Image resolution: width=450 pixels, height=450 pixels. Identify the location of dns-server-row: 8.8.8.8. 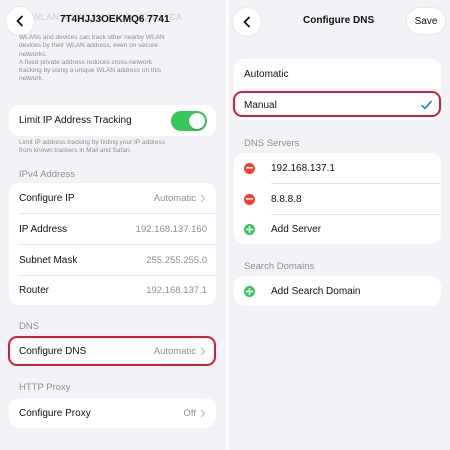
(337, 199).